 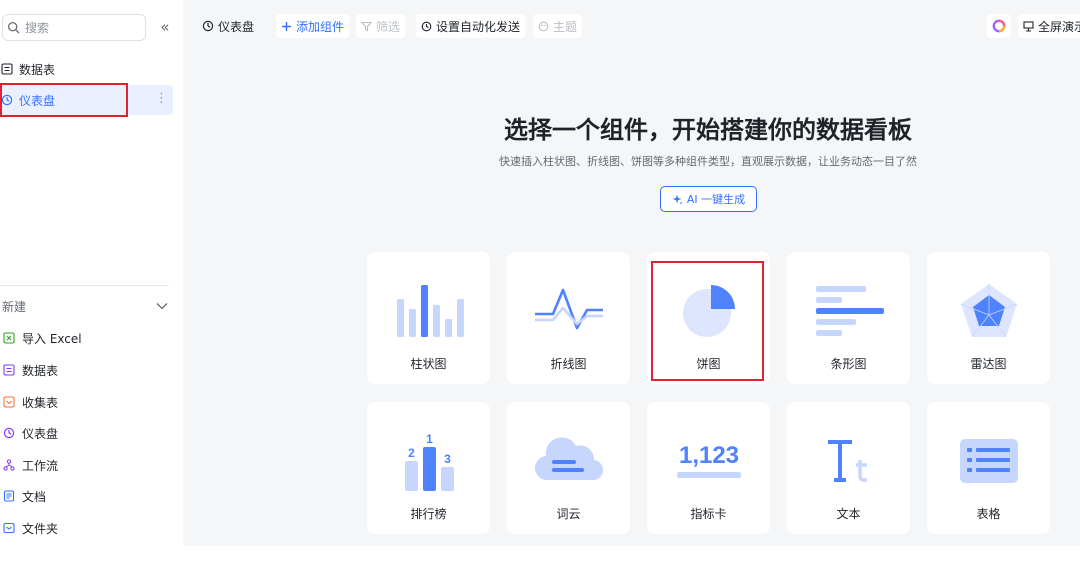 What do you see at coordinates (14, 306) in the screenshot?
I see `new-section-title: 新建` at bounding box center [14, 306].